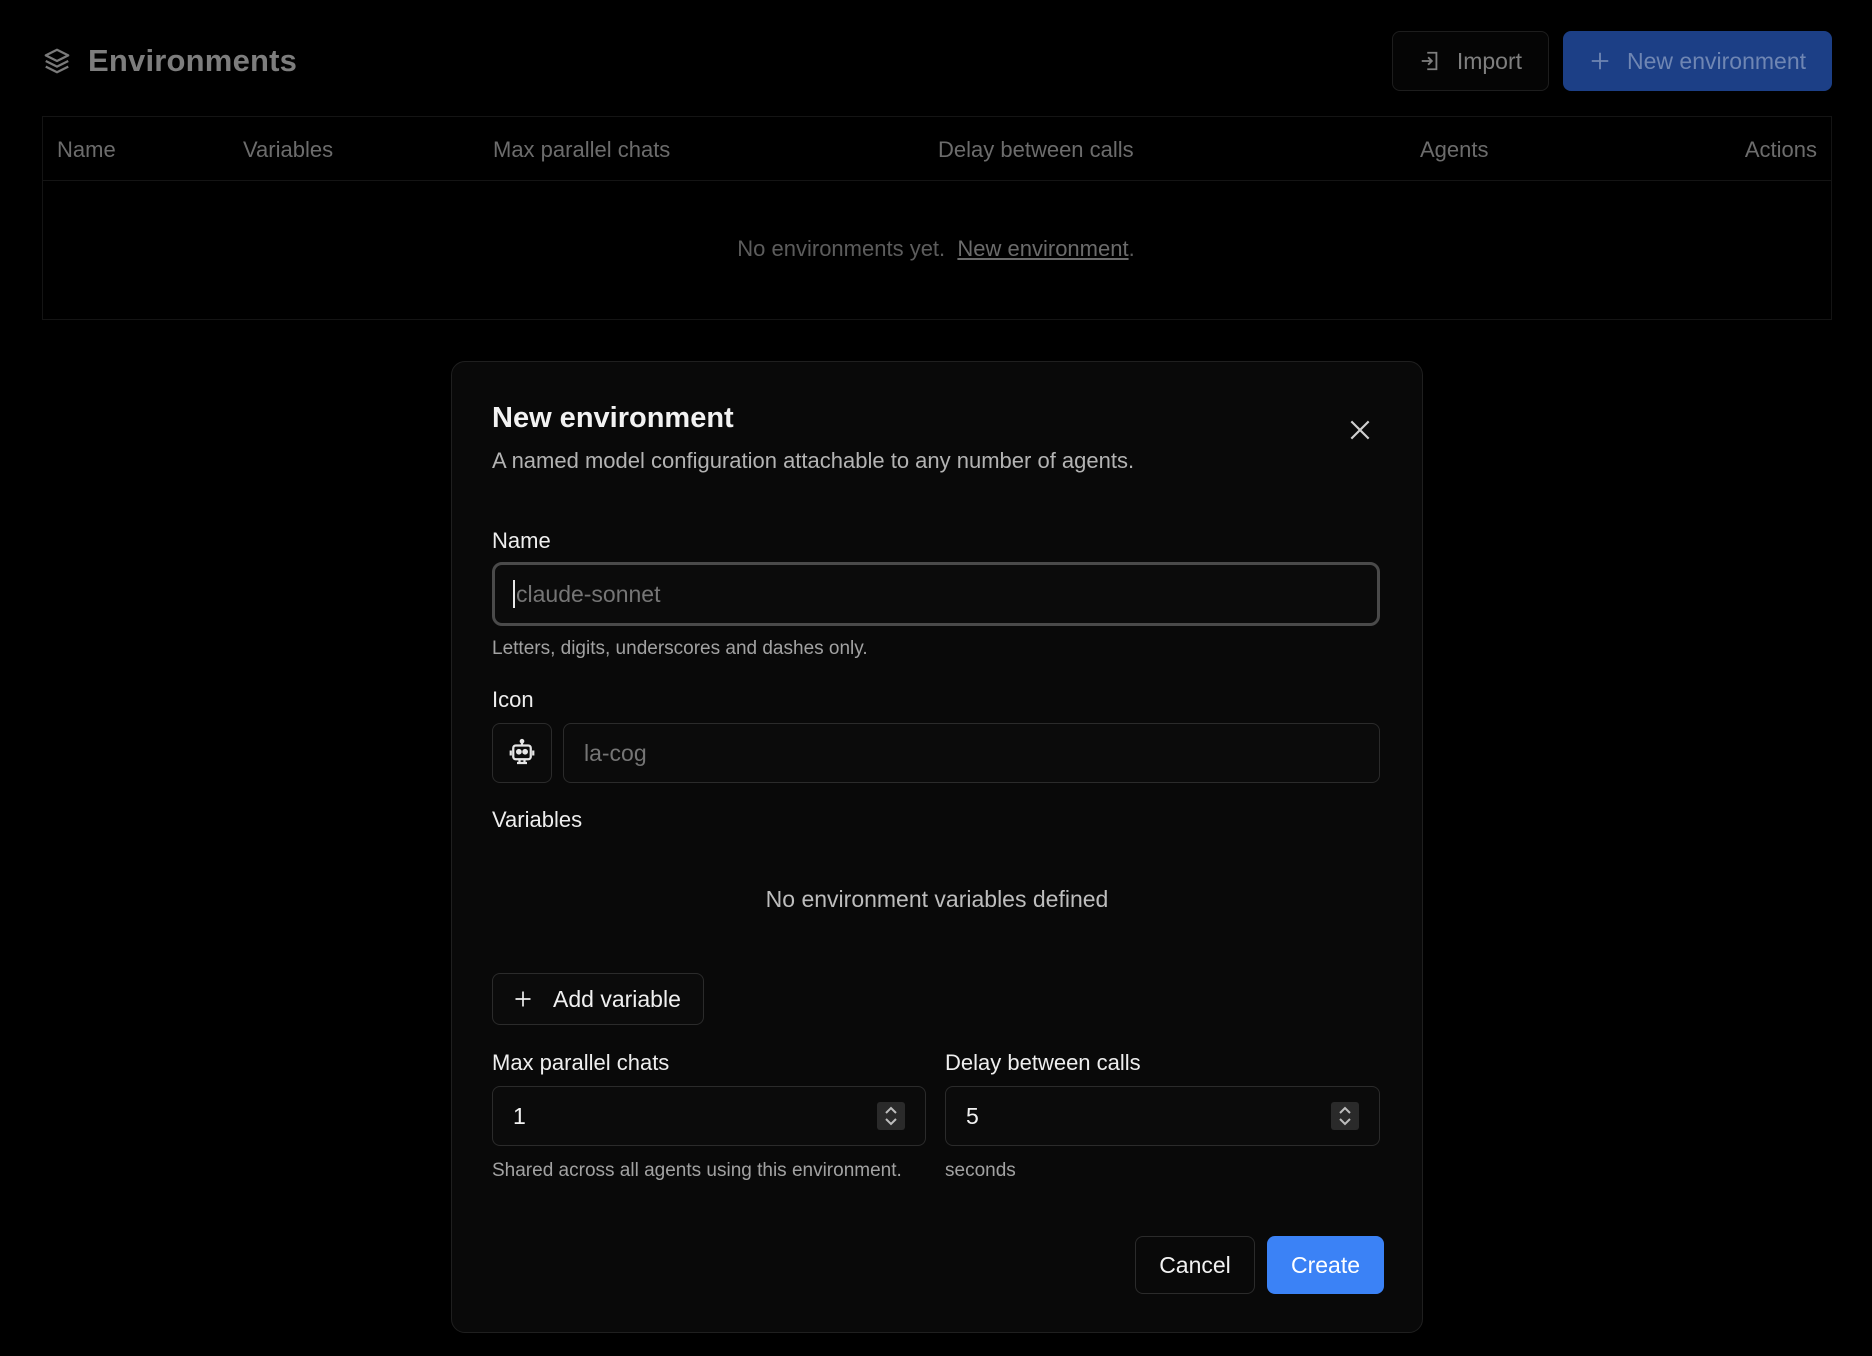 The image size is (1872, 1356). I want to click on header-actions: Import New environment, so click(1611, 61).